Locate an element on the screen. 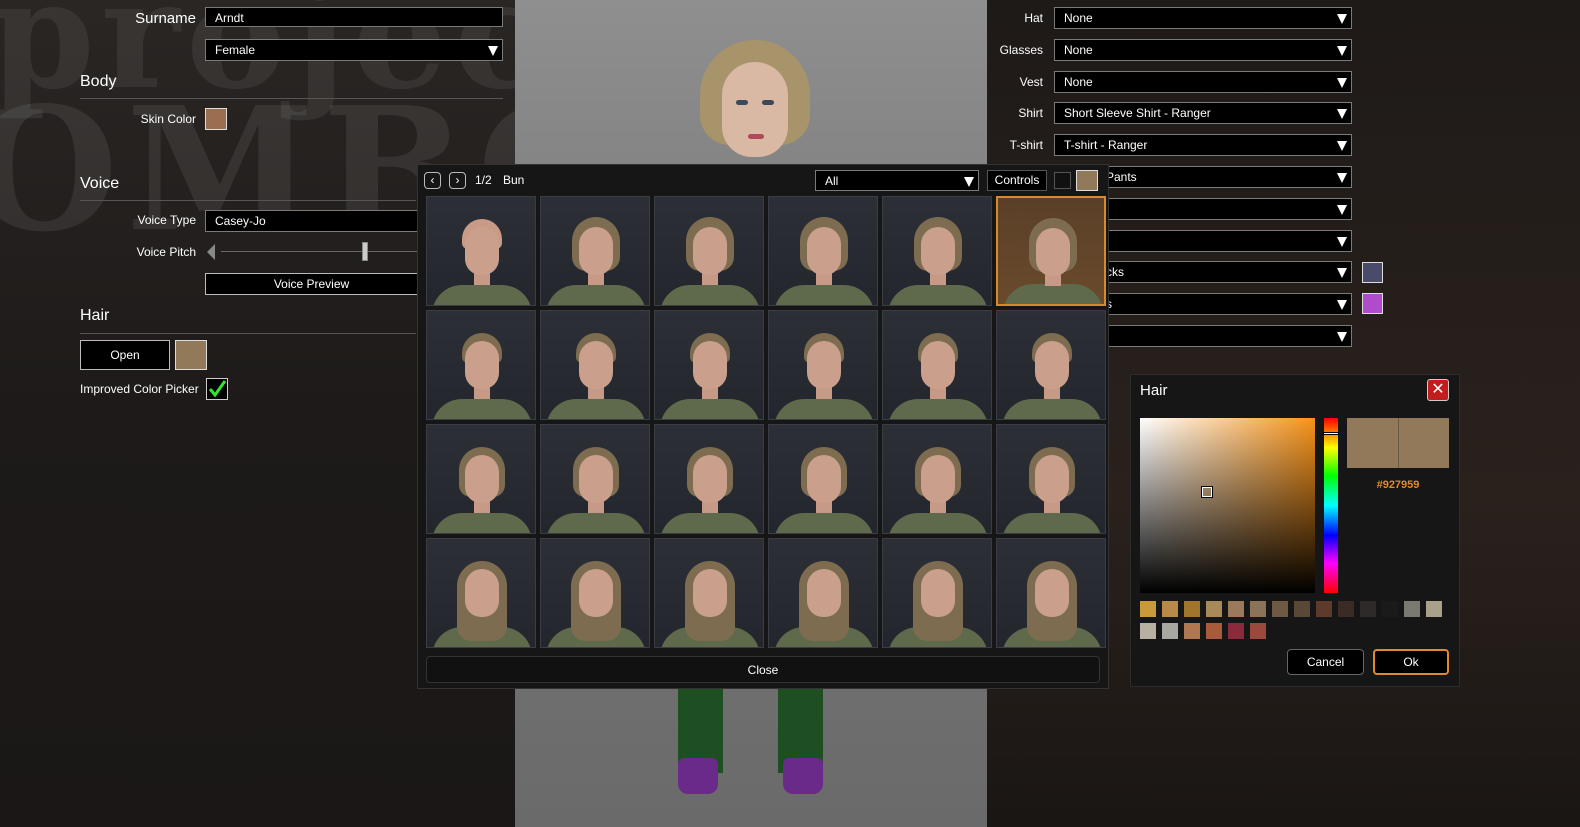 The width and height of the screenshot is (1580, 827). hair-color-swatch is located at coordinates (191, 355).